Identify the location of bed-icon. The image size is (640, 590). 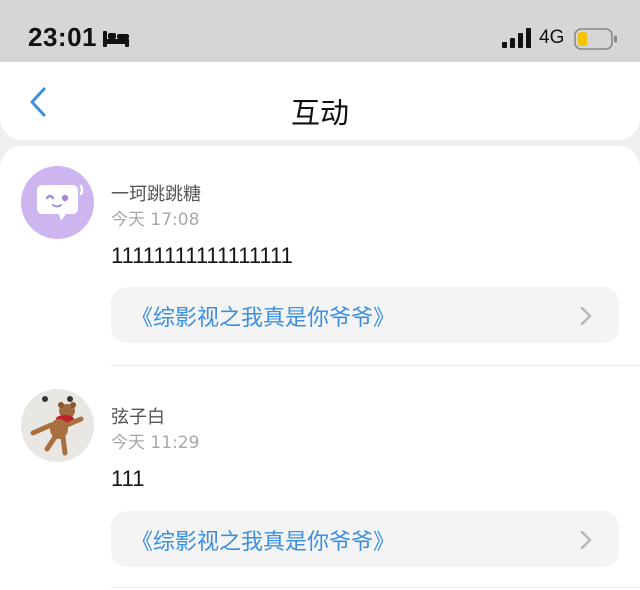
(116, 39).